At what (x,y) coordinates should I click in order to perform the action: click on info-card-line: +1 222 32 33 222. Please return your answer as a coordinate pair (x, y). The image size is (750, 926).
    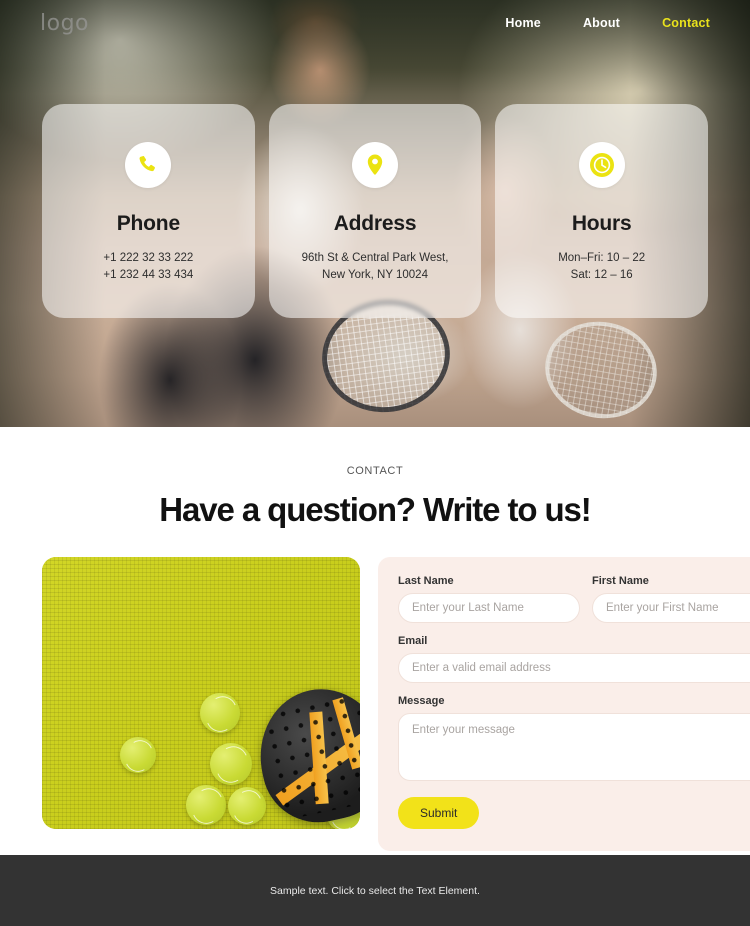
    Looking at the image, I should click on (148, 258).